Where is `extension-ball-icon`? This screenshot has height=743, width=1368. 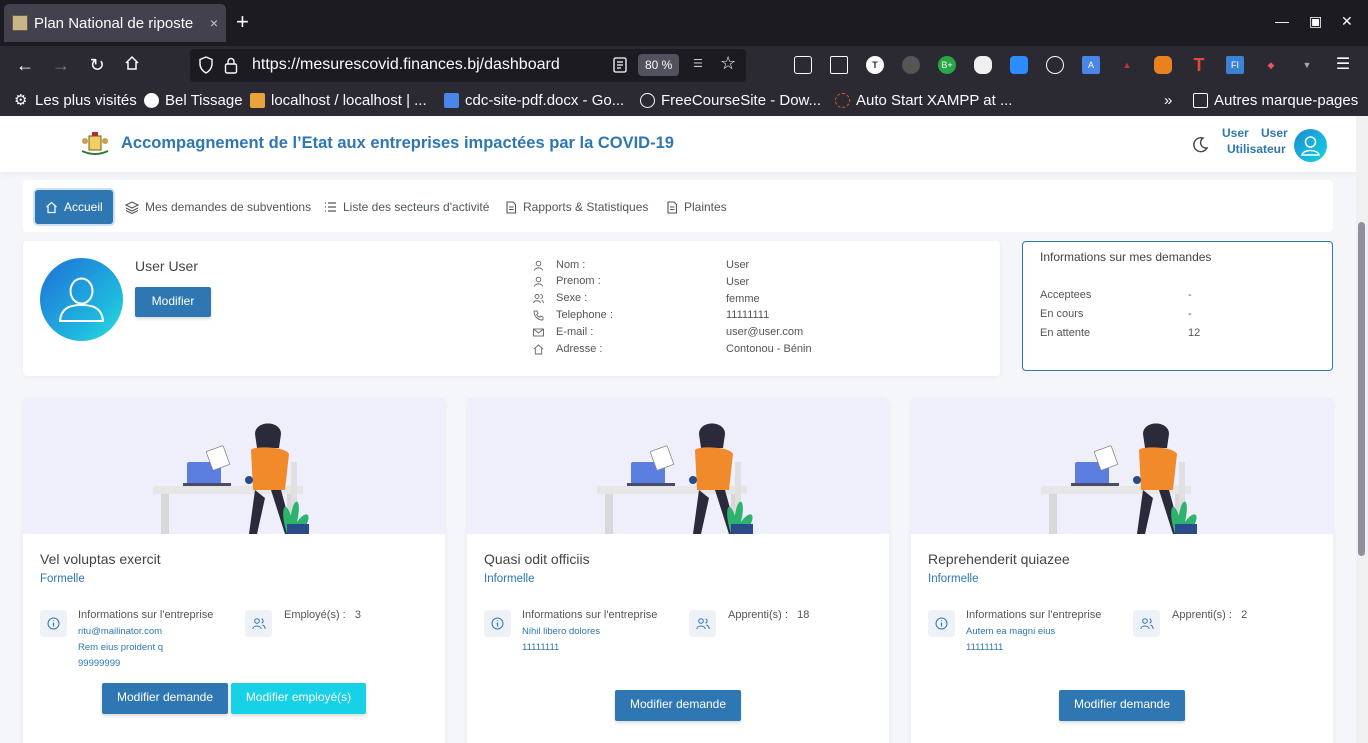
extension-ball-icon is located at coordinates (911, 65).